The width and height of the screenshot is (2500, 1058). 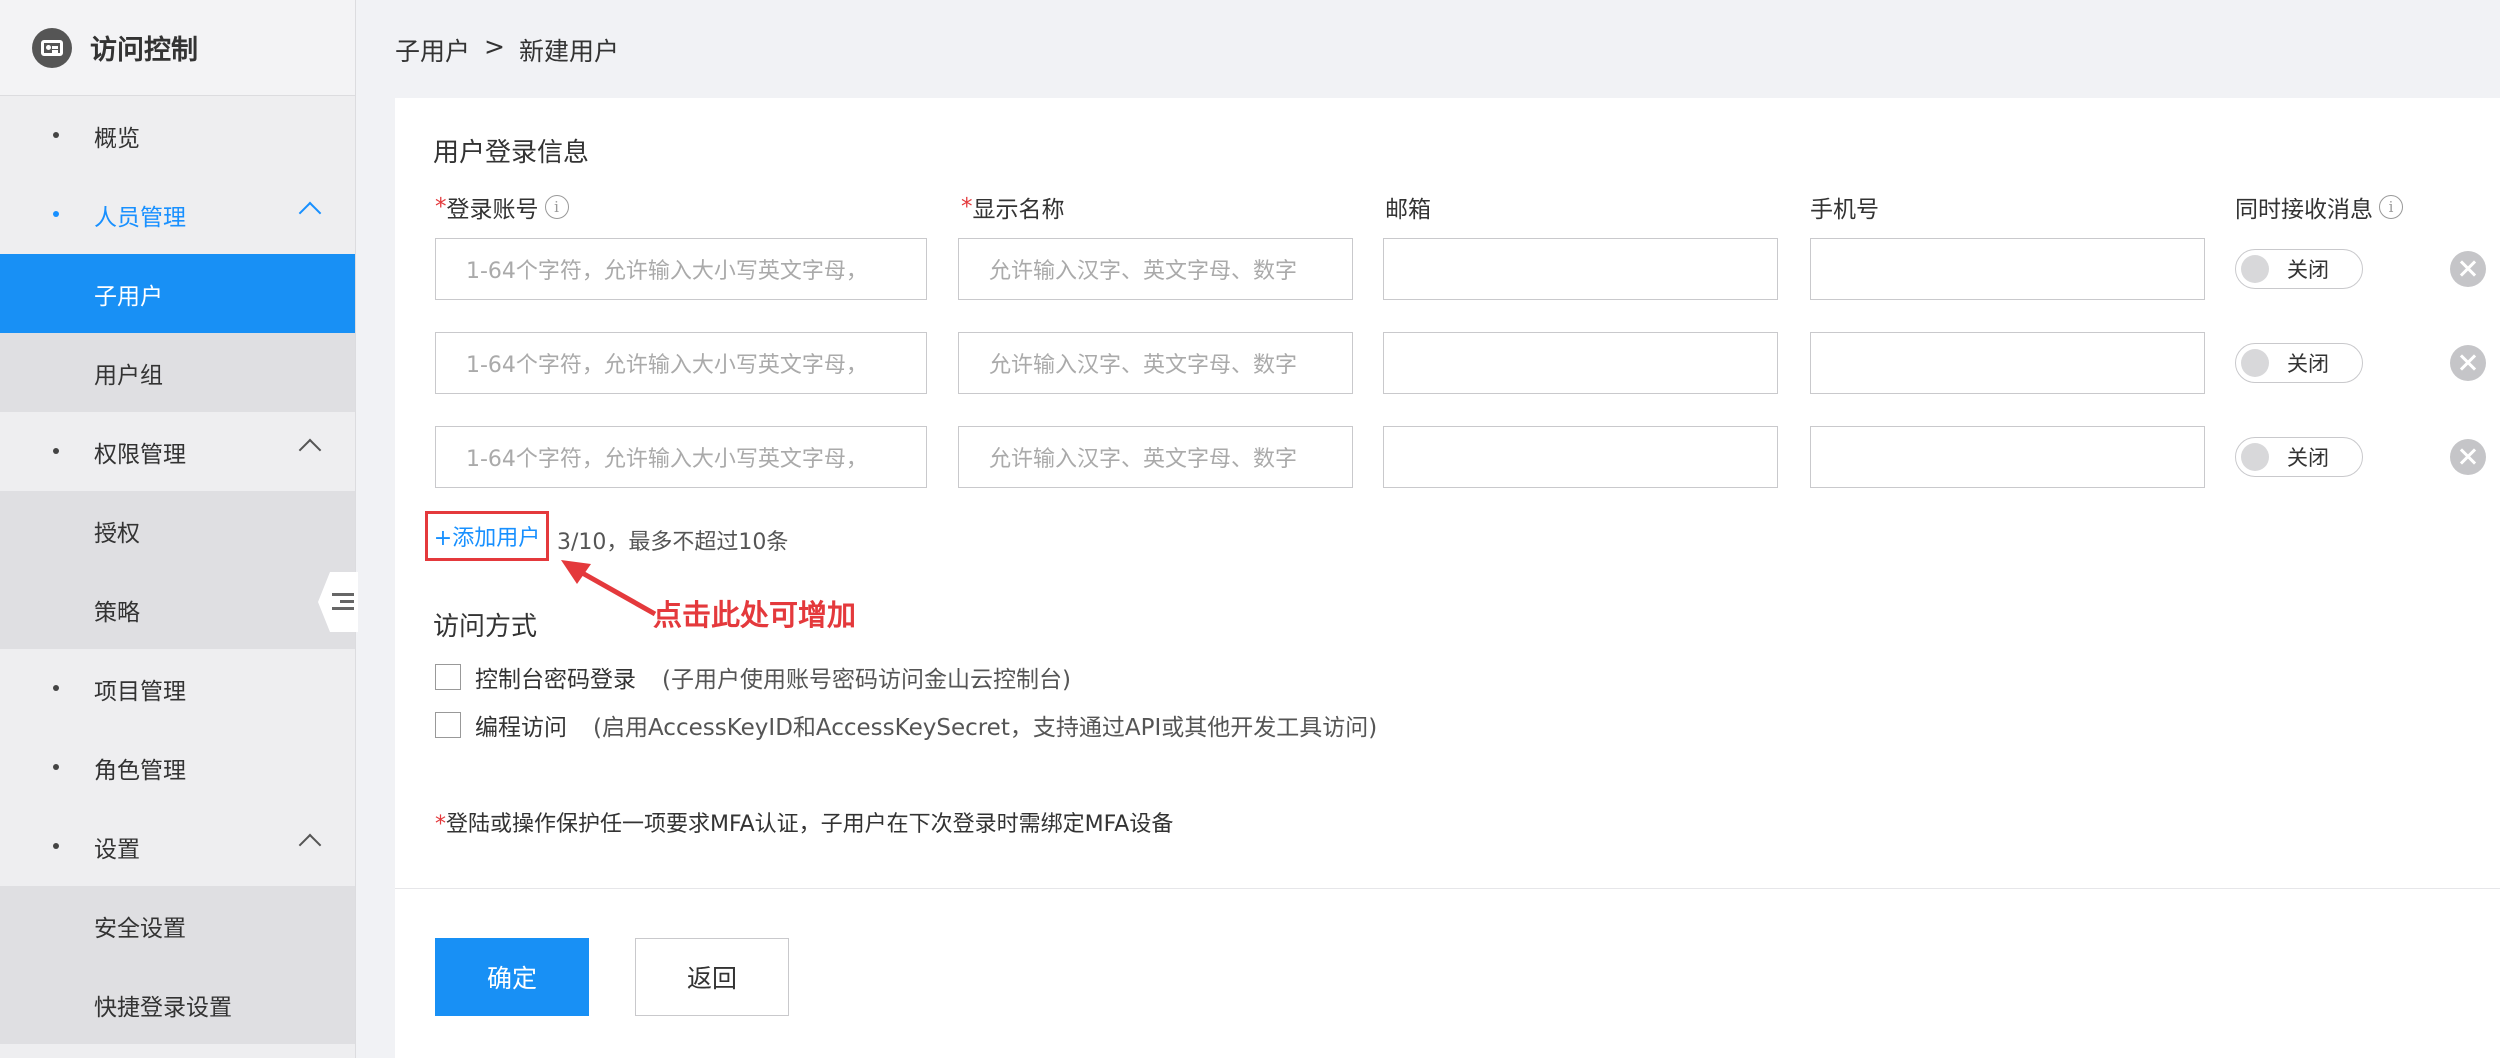 I want to click on add-user-count-hint: 3/10，最多不超过10条, so click(x=673, y=542).